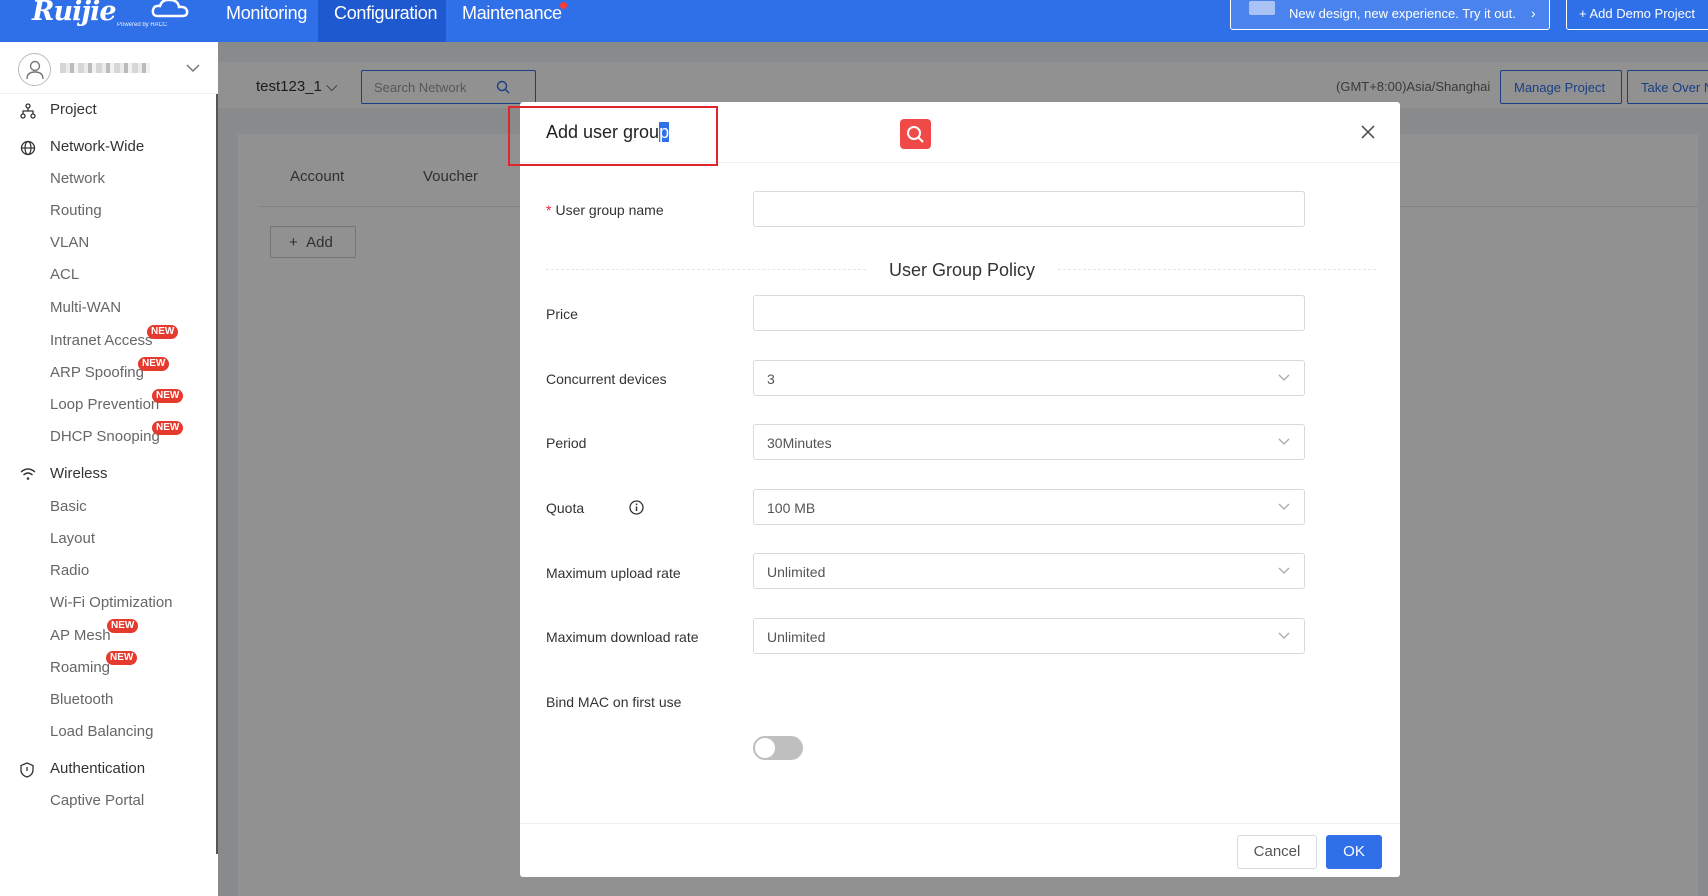 The height and width of the screenshot is (896, 1708). I want to click on max-download-rate-label: Maximum download rate, so click(622, 637).